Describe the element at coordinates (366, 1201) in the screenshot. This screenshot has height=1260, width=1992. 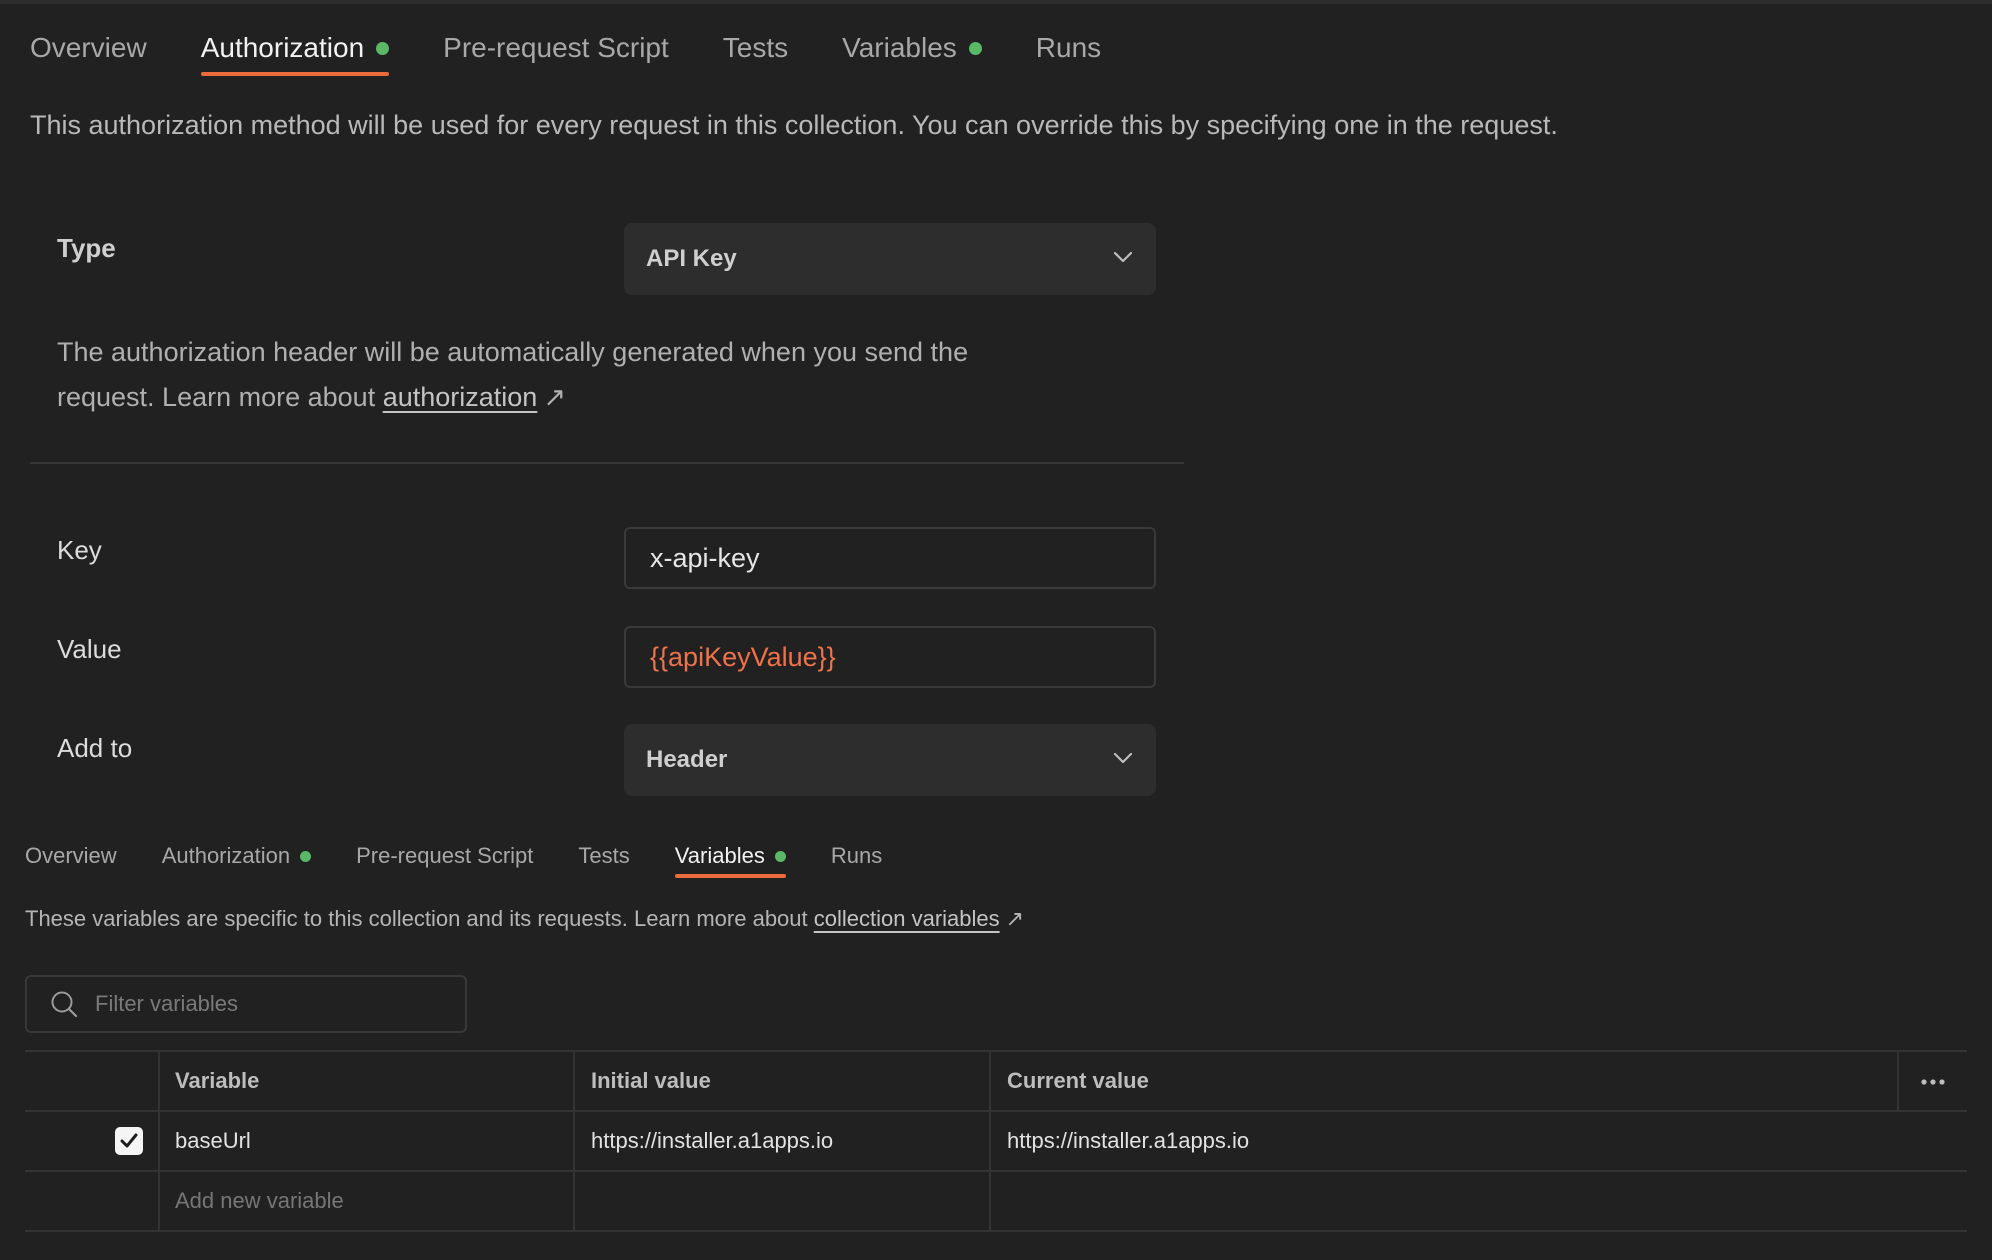
I see `add-new-variable-input: Add new variable` at that location.